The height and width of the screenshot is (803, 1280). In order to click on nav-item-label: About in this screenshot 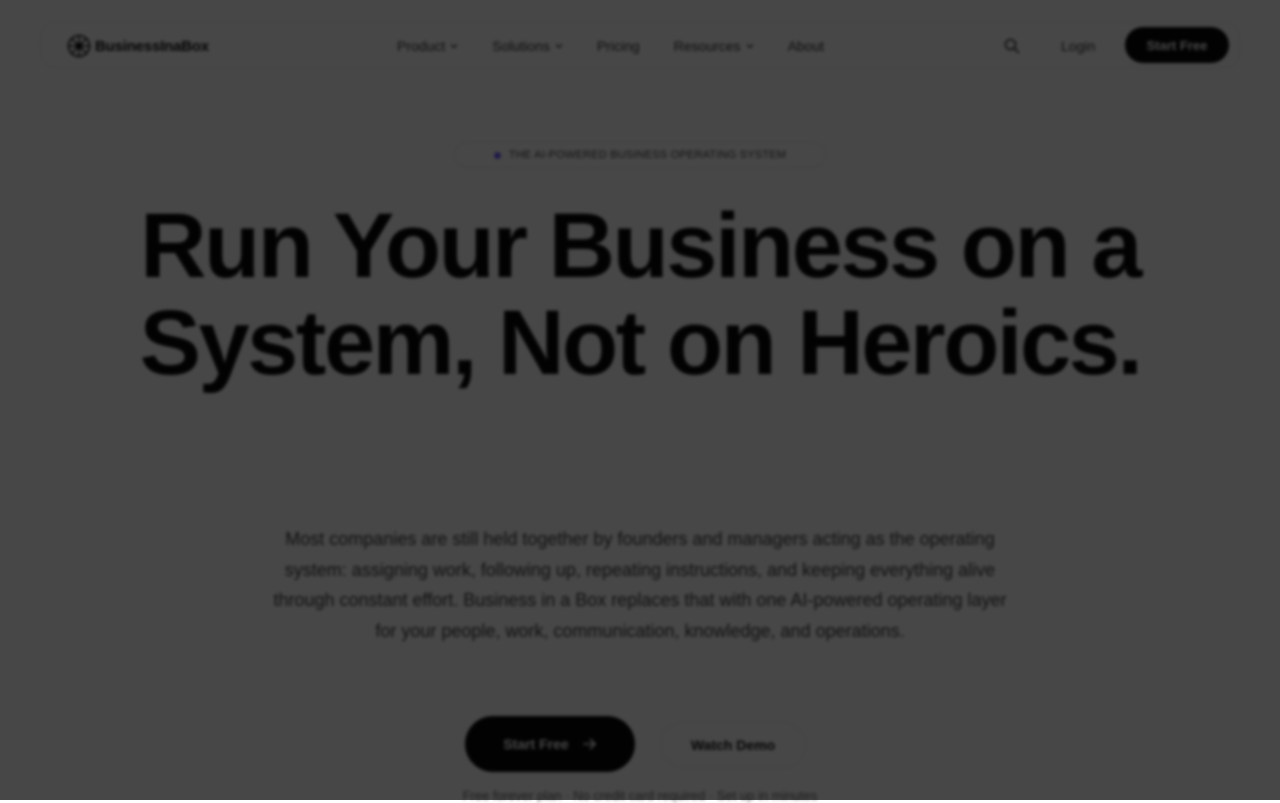, I will do `click(806, 46)`.